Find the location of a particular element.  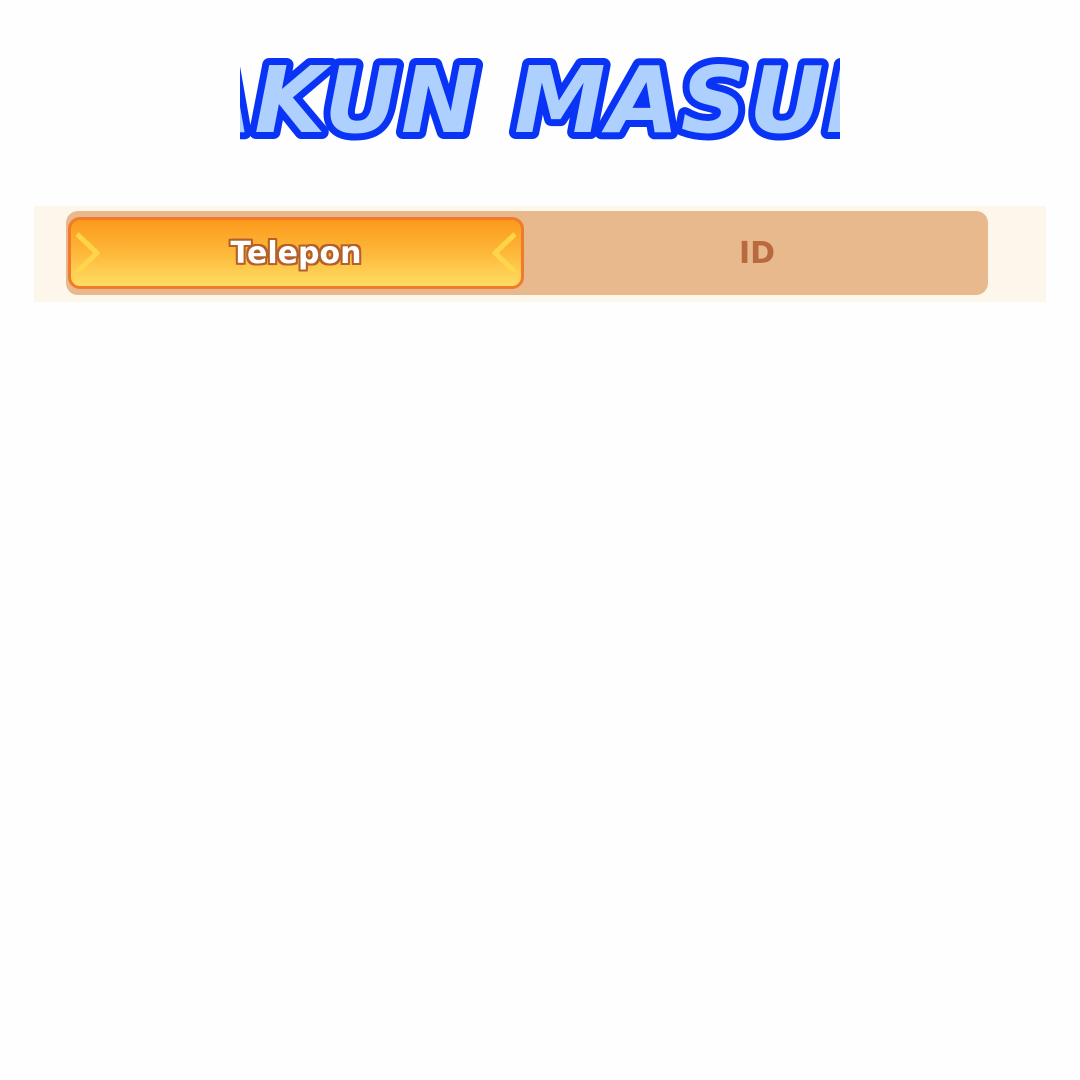

tab-id-label: ID is located at coordinates (757, 253).